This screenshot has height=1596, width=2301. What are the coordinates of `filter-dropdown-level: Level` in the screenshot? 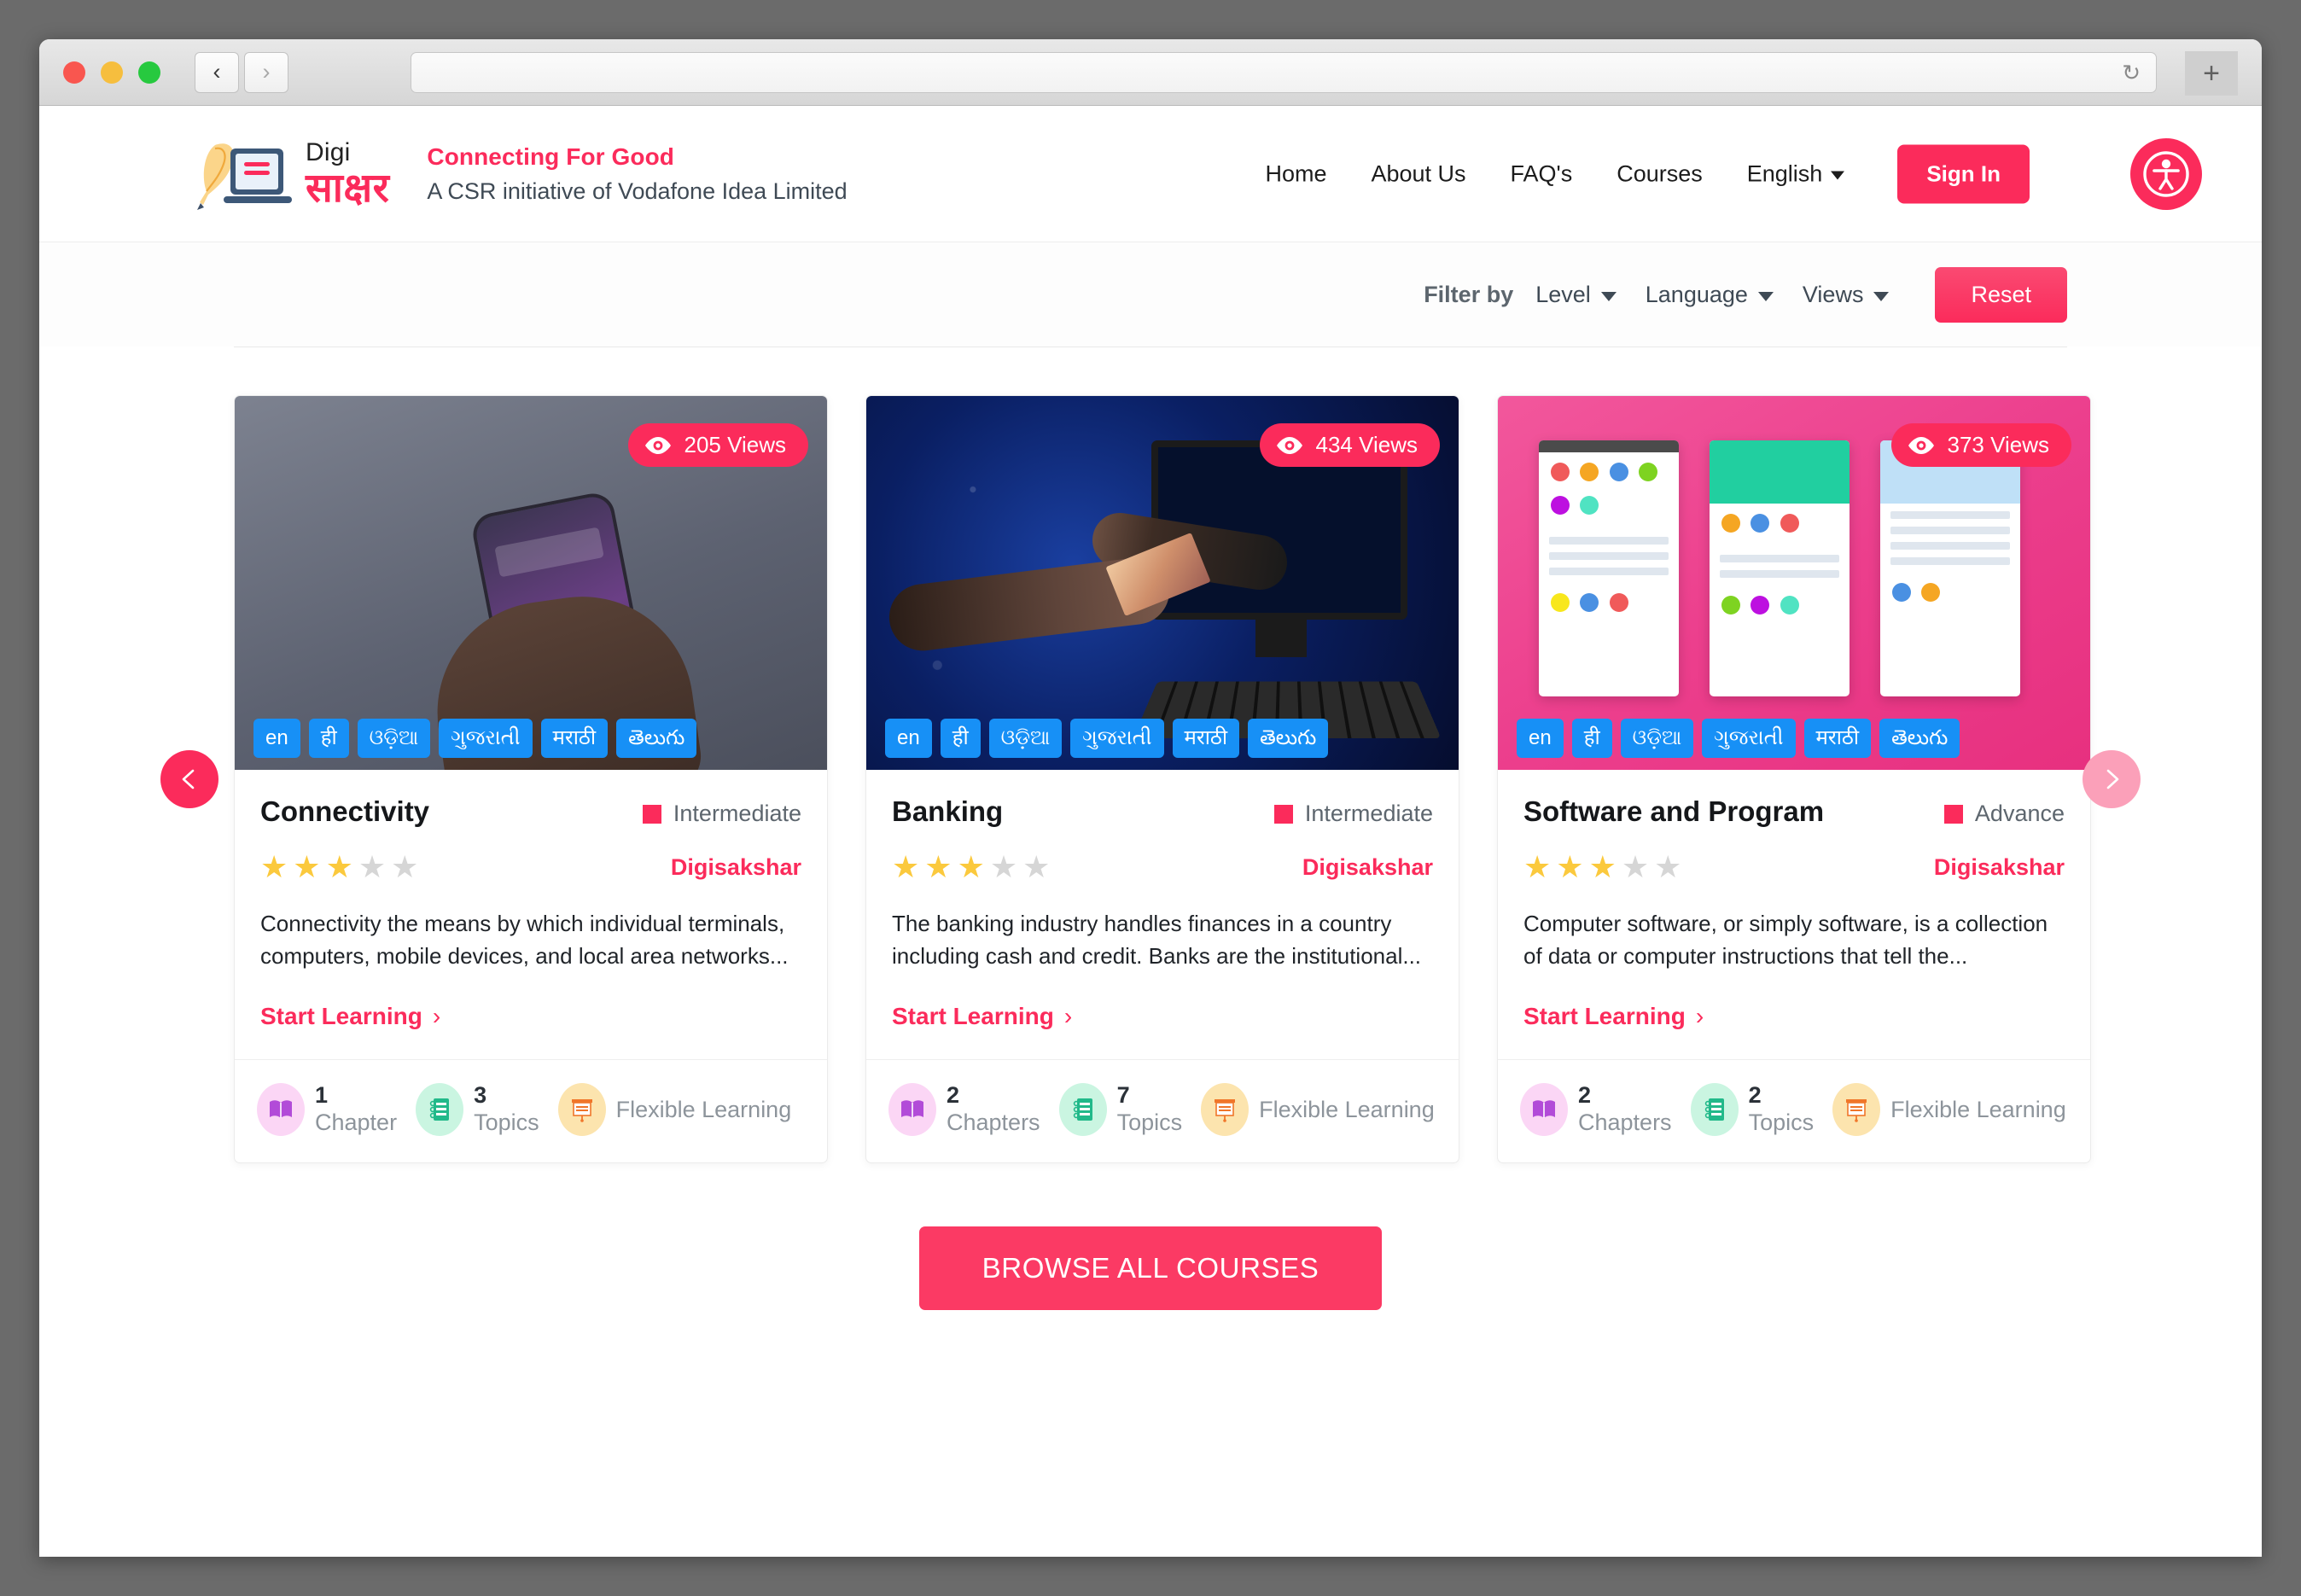 It's located at (1576, 295).